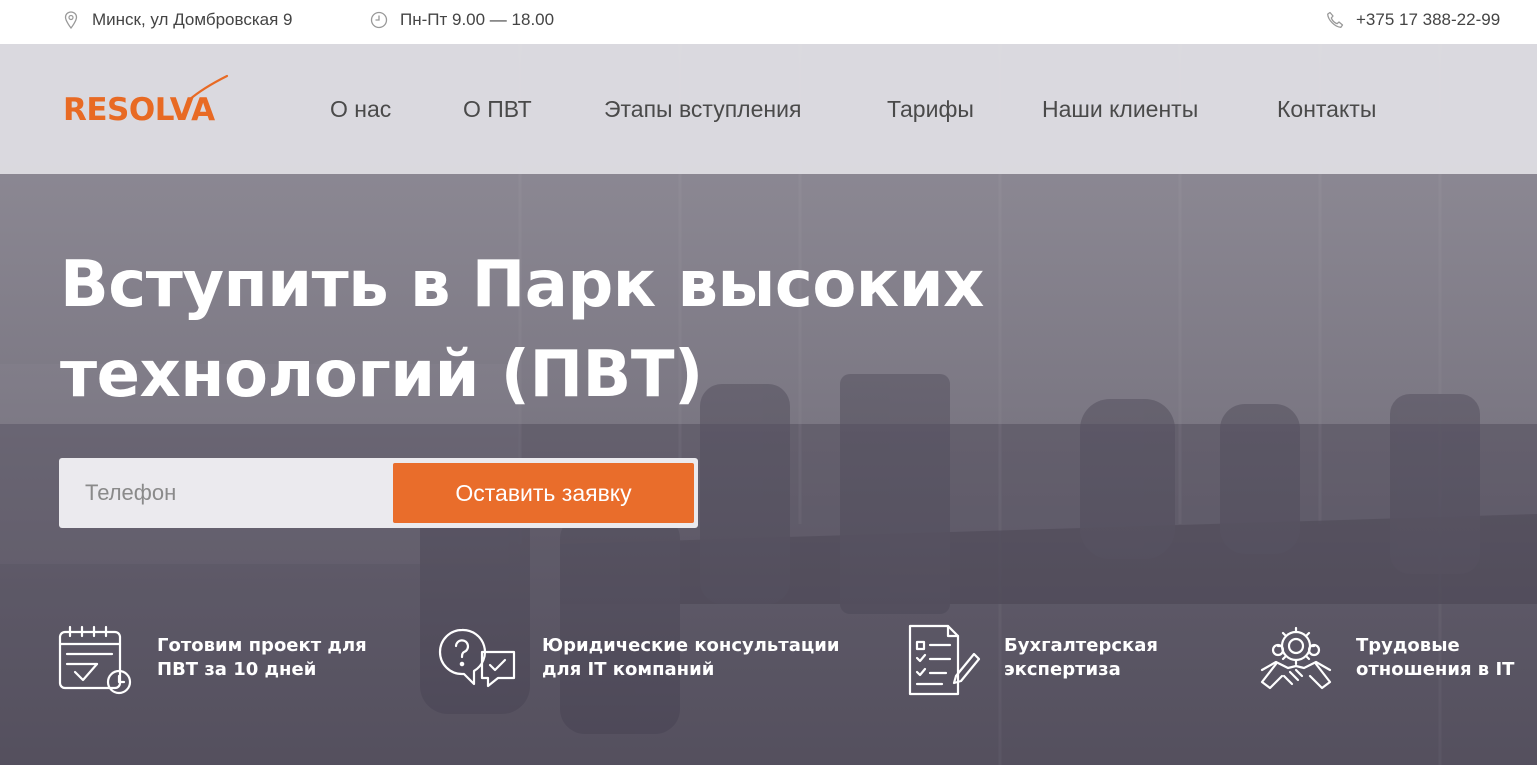 Image resolution: width=1537 pixels, height=765 pixels. Describe the element at coordinates (543, 493) in the screenshot. I see `submit-request-button: Оставить заявку` at that location.